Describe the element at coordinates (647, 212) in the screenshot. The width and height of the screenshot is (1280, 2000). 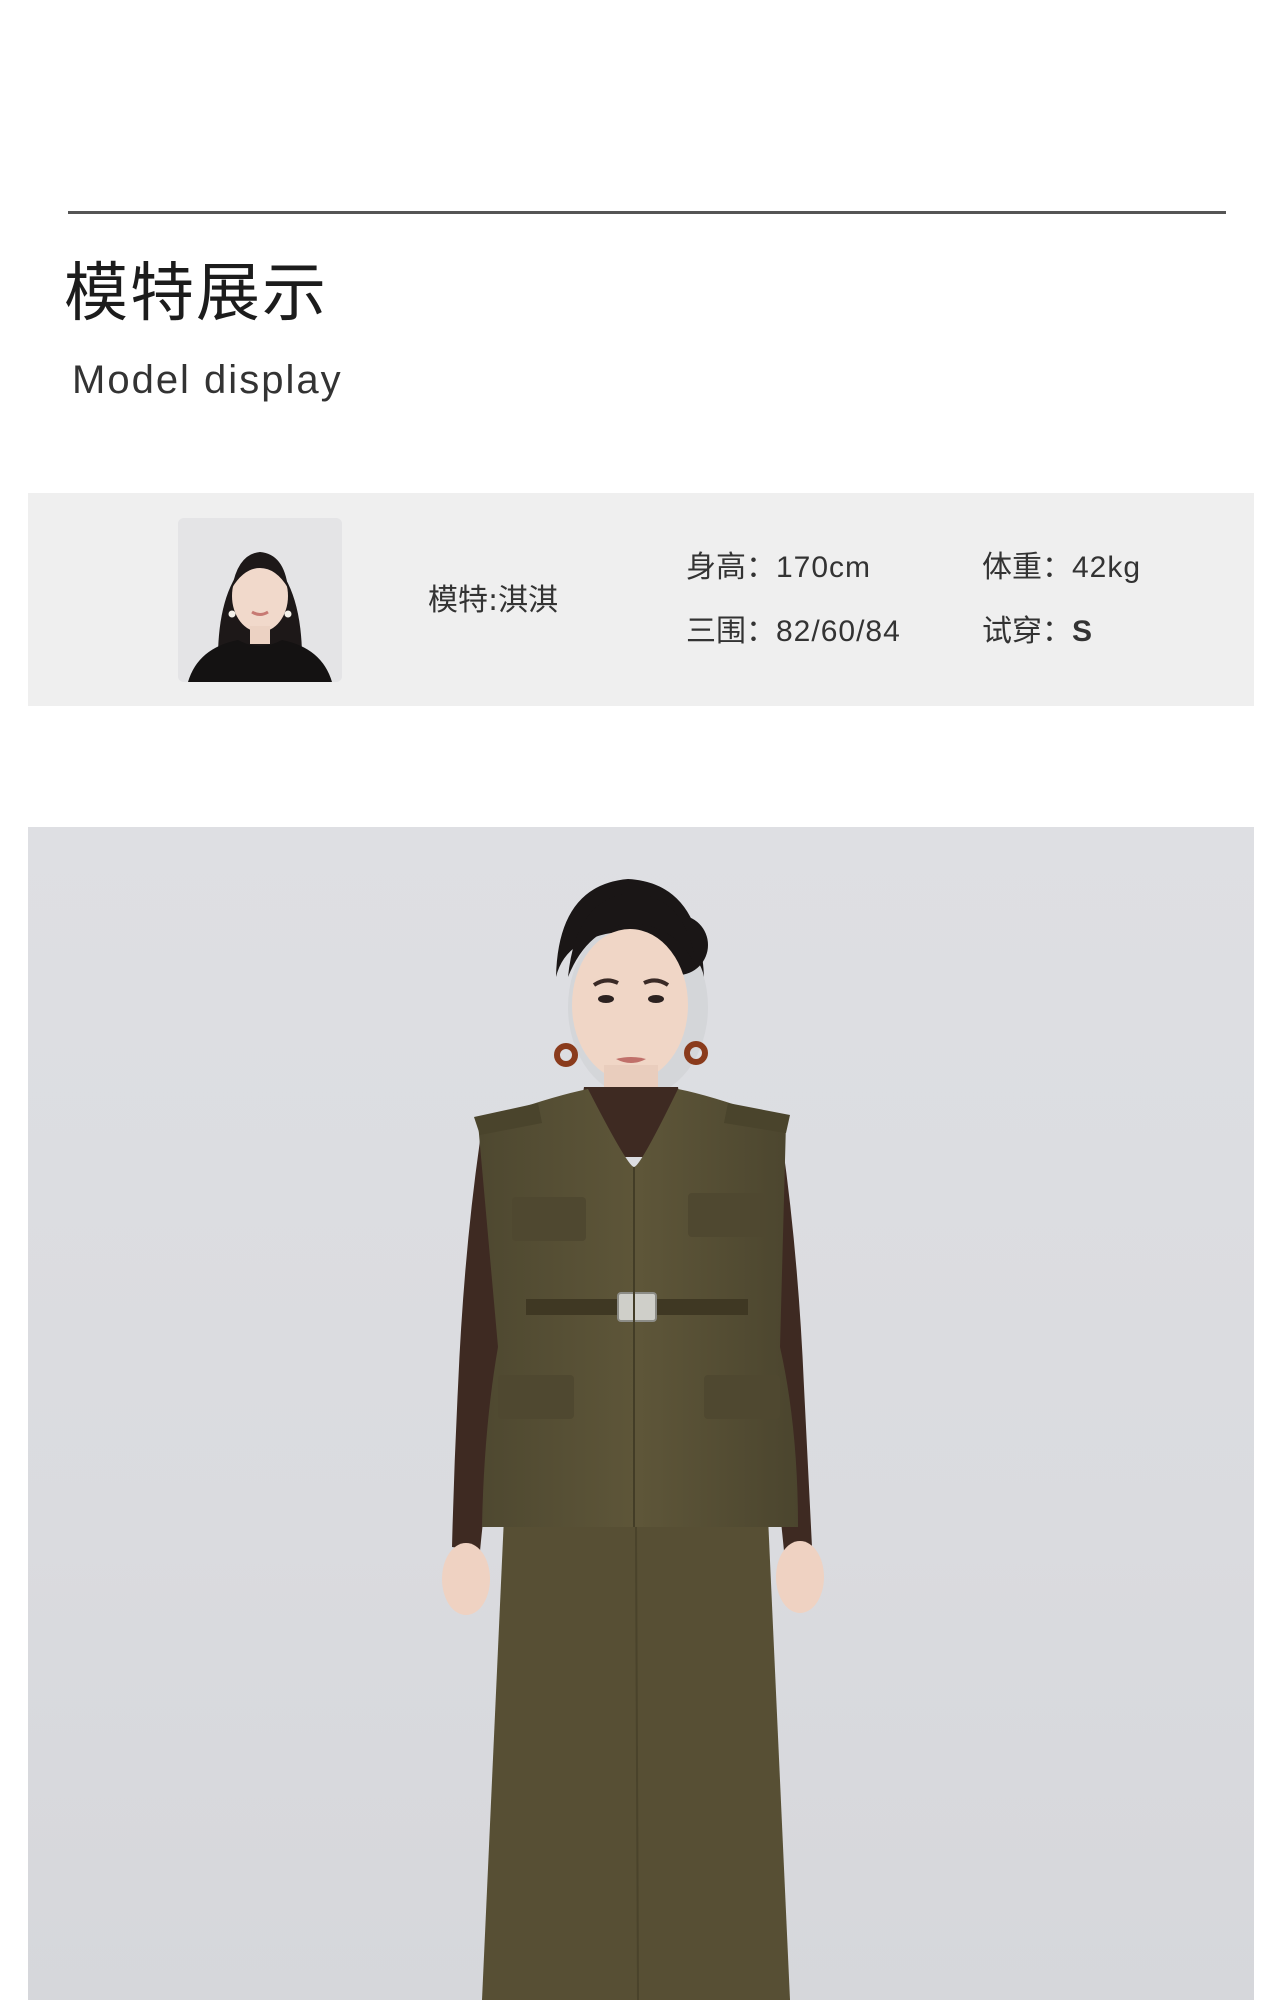
I see `section-divider` at that location.